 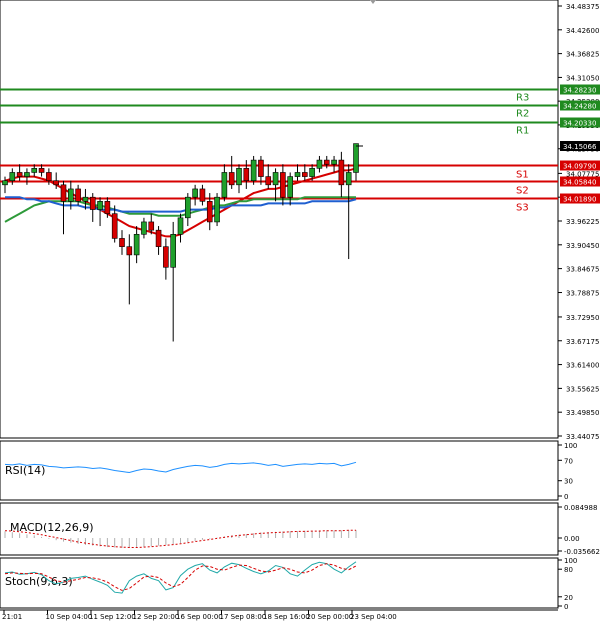 I want to click on price-tick-label: 34.48375, so click(x=582, y=7).